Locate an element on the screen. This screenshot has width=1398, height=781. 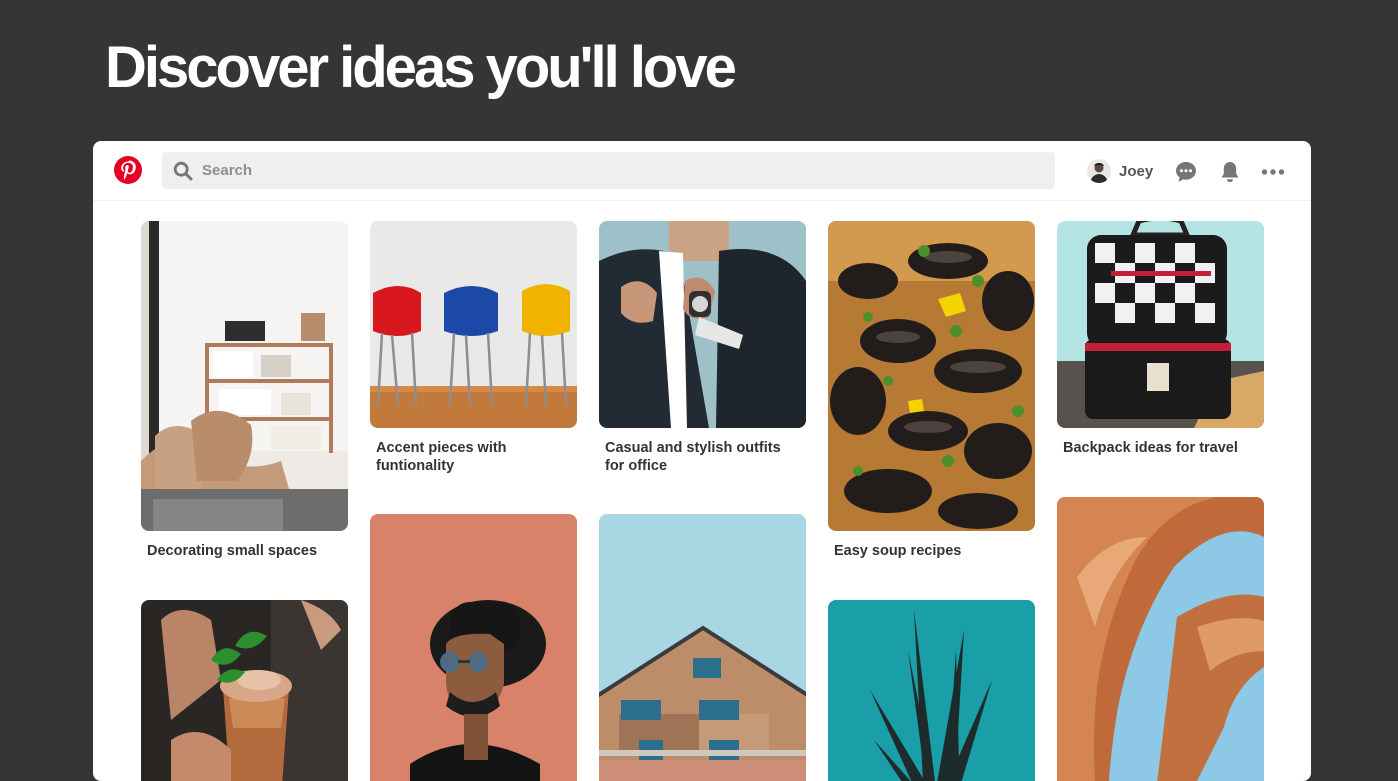
pinterest-logo-icon is located at coordinates (128, 170).